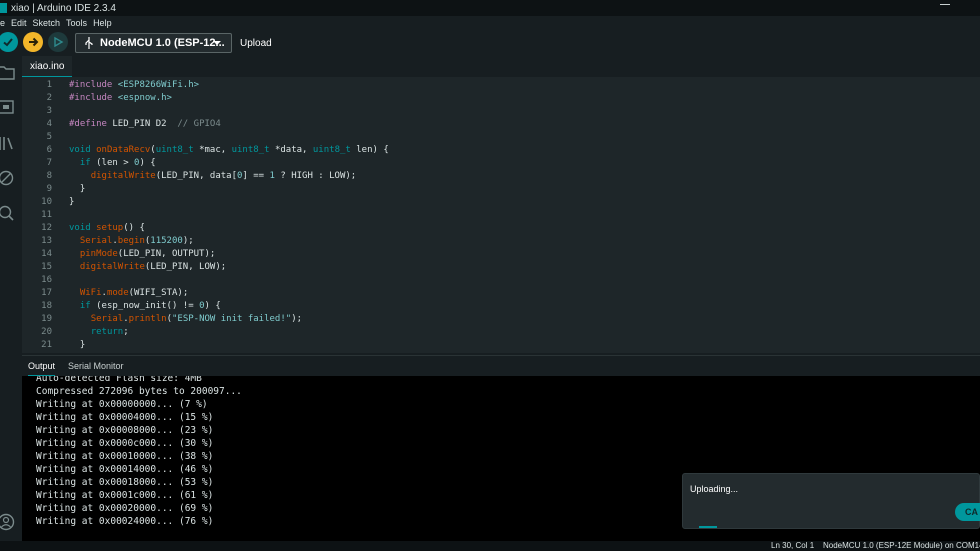 Image resolution: width=980 pixels, height=551 pixels. I want to click on upload-progress-bar, so click(708, 527).